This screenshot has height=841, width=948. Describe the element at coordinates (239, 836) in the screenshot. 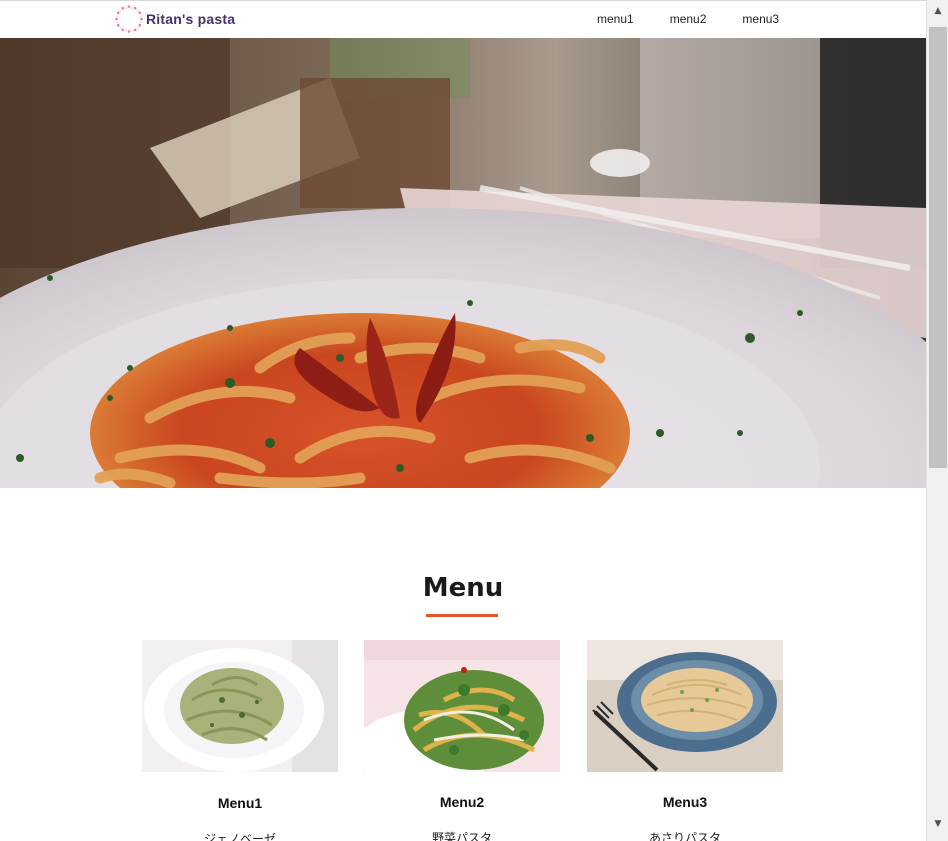

I see `menu-card-1-description: ジェノベーゼ` at that location.